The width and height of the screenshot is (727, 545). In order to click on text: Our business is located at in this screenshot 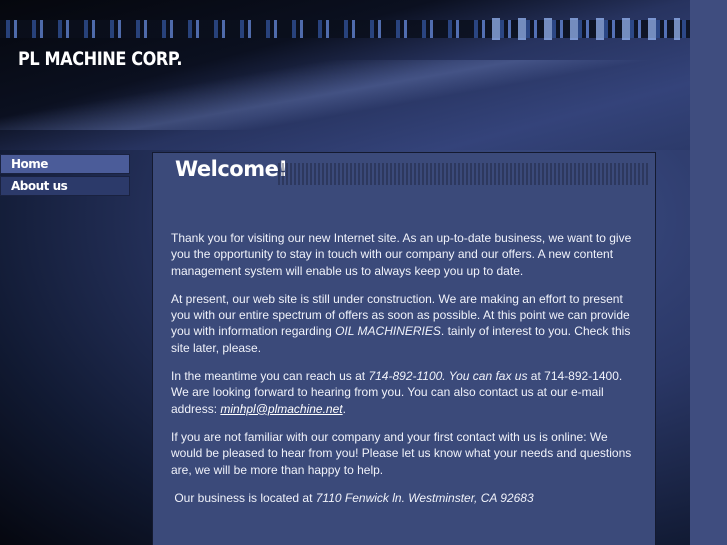, I will do `click(243, 497)`.